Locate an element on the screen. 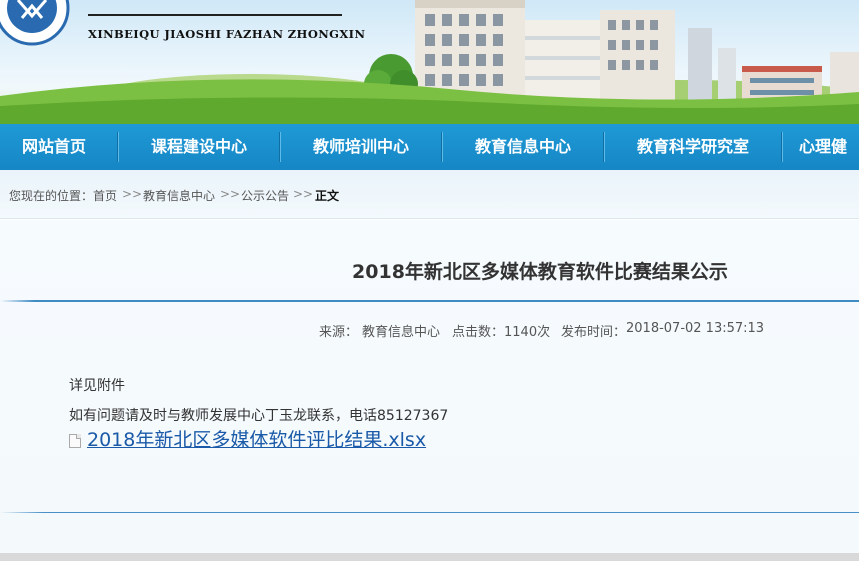 The height and width of the screenshot is (561, 859). nav-item-curriculum: 课程建设中心 is located at coordinates (199, 147).